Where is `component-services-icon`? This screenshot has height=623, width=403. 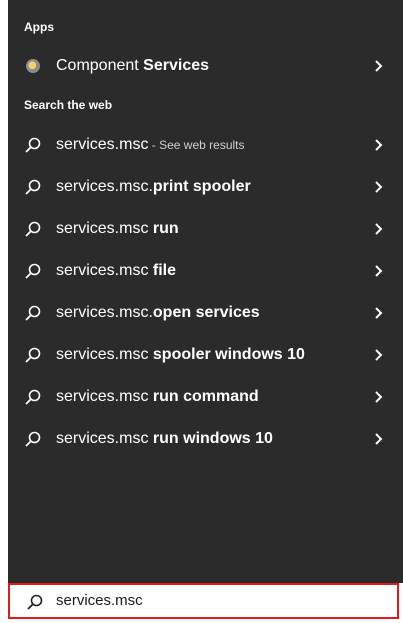 component-services-icon is located at coordinates (33, 66).